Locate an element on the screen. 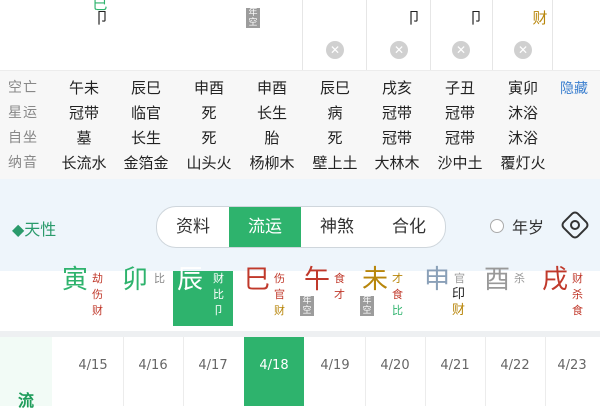  pillar-cell: 戌 财 杀 食 is located at coordinates (567, 298).